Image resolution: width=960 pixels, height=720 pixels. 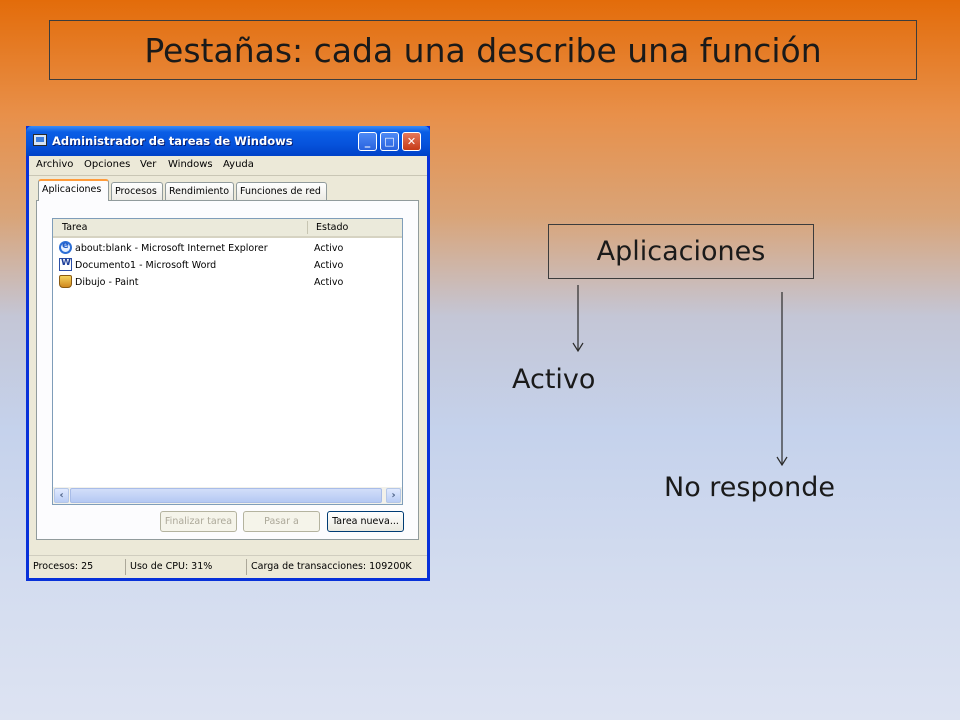 What do you see at coordinates (750, 487) in the screenshot?
I see `state-not-responding-label: No responde` at bounding box center [750, 487].